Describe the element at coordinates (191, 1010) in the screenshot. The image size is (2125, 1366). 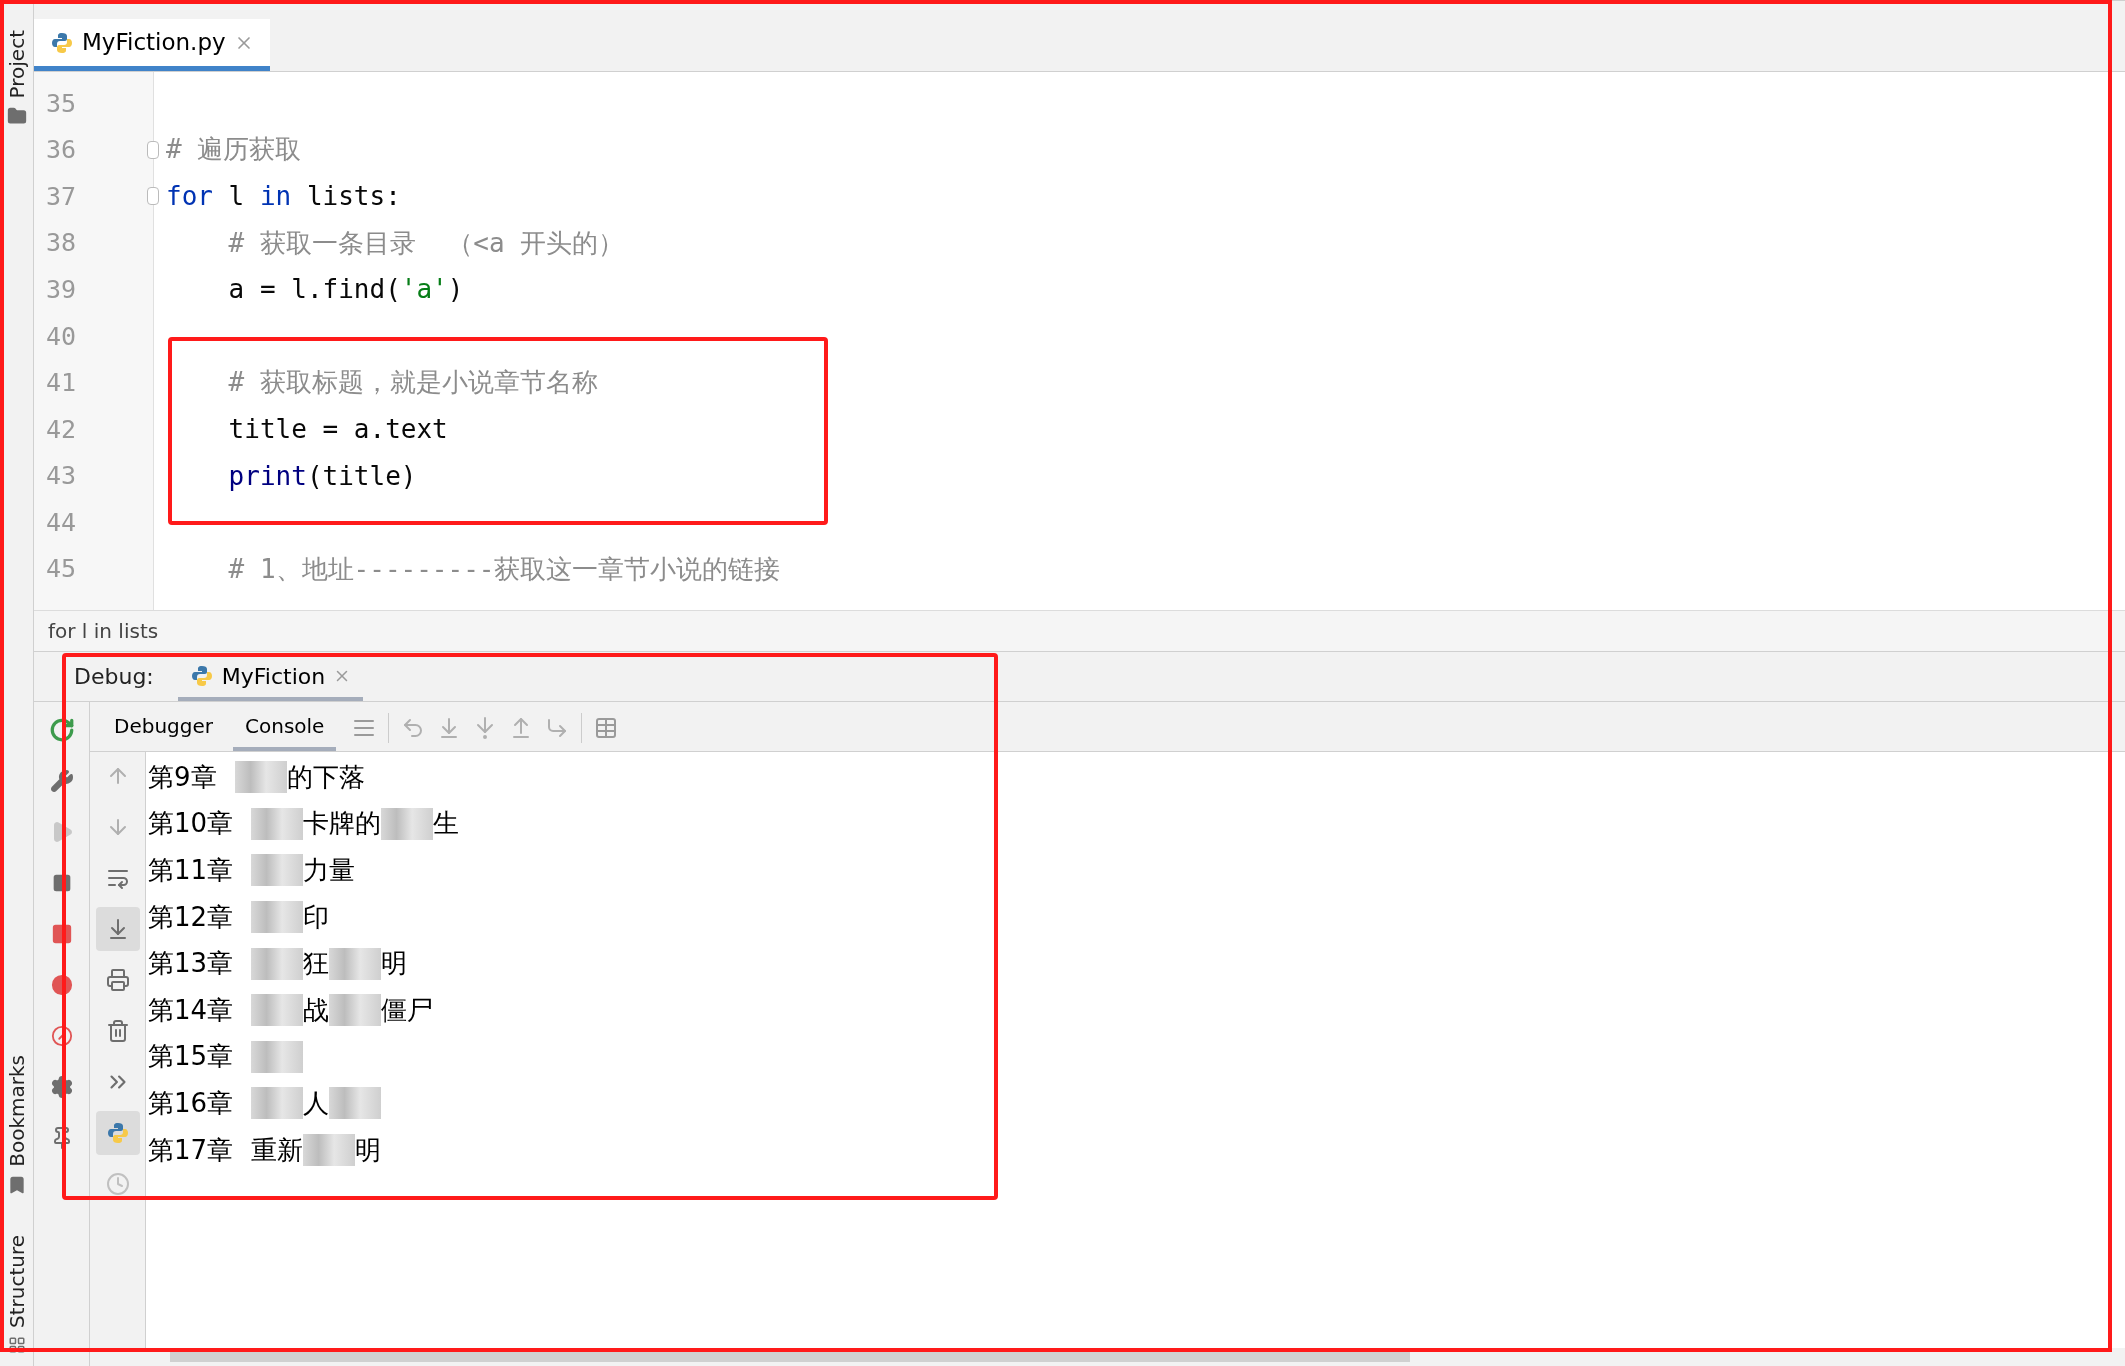
I see `console-text: 第14章` at that location.